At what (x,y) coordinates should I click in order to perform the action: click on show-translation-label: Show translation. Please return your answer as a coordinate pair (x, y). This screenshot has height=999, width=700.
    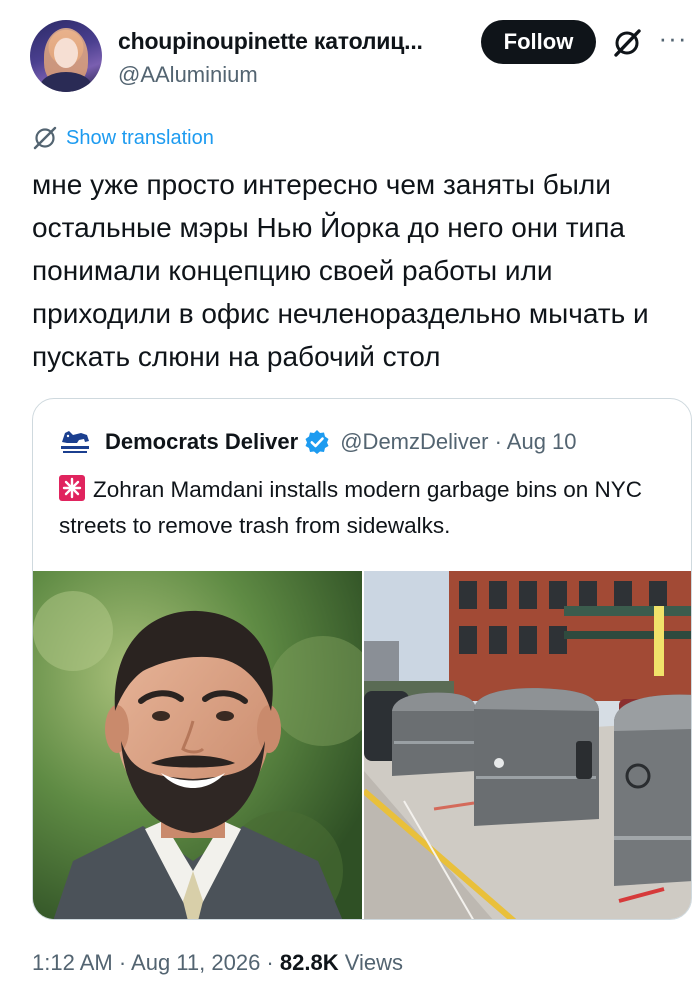
    Looking at the image, I should click on (140, 137).